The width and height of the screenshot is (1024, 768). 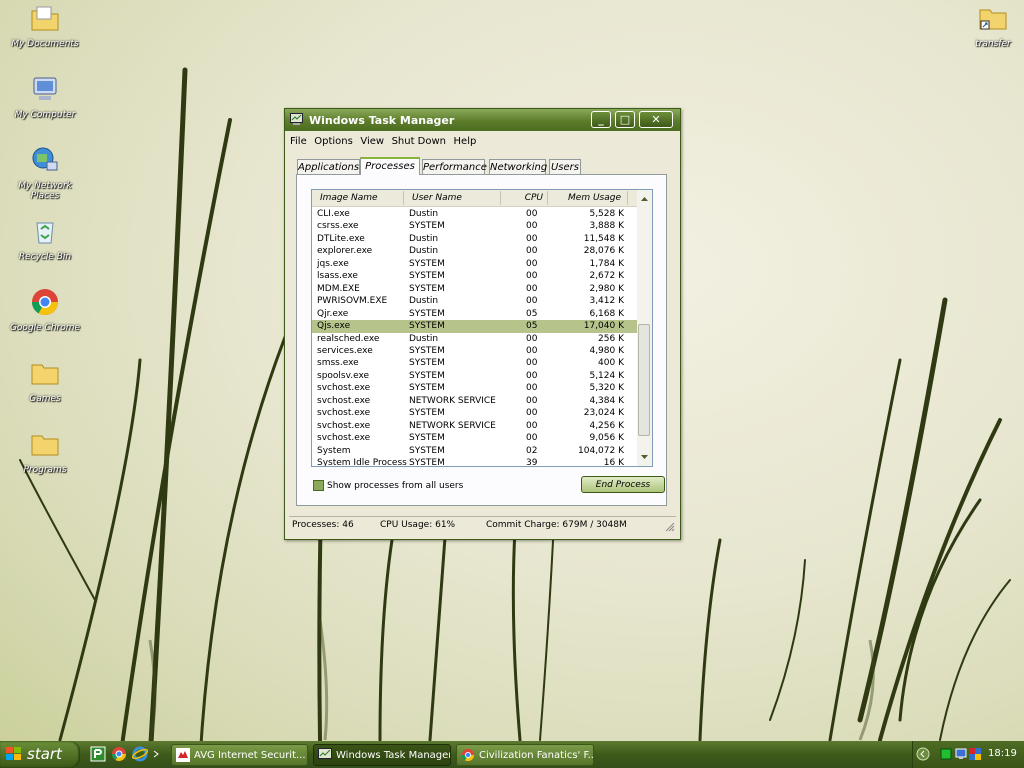 I want to click on process-row: CLI.exe Dustin 00 5,528 K, so click(x=475, y=214).